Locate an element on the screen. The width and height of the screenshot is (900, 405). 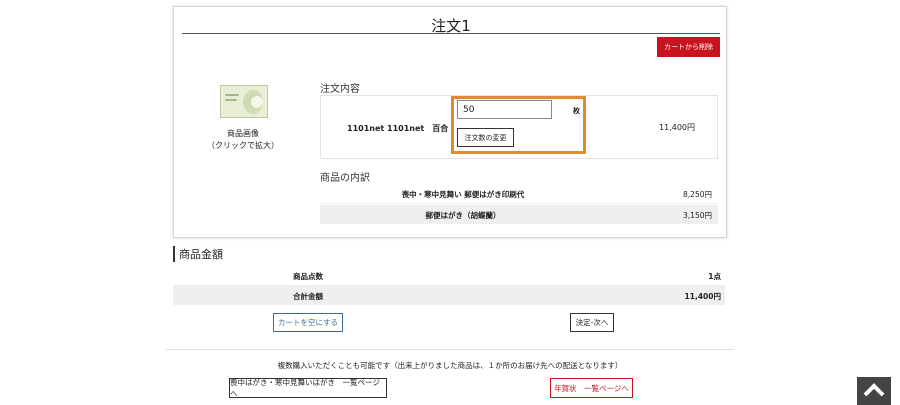
breakdown-amount: 8,250円 is located at coordinates (697, 194).